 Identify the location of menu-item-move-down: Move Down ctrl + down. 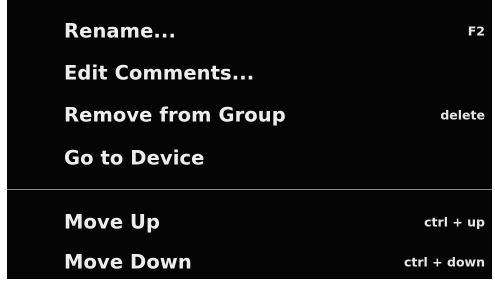
(249, 262).